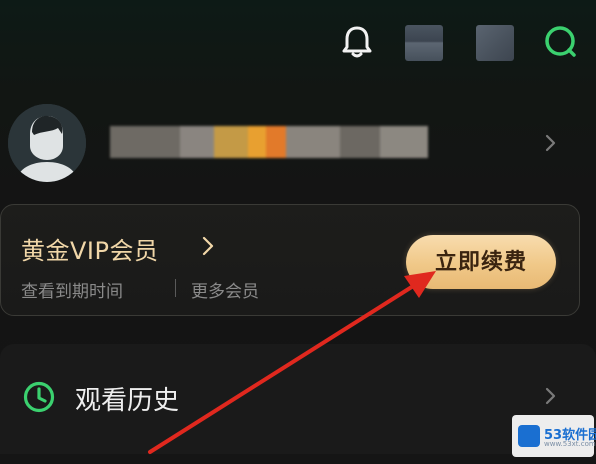 This screenshot has height=464, width=596. I want to click on blurred-username, so click(269, 142).